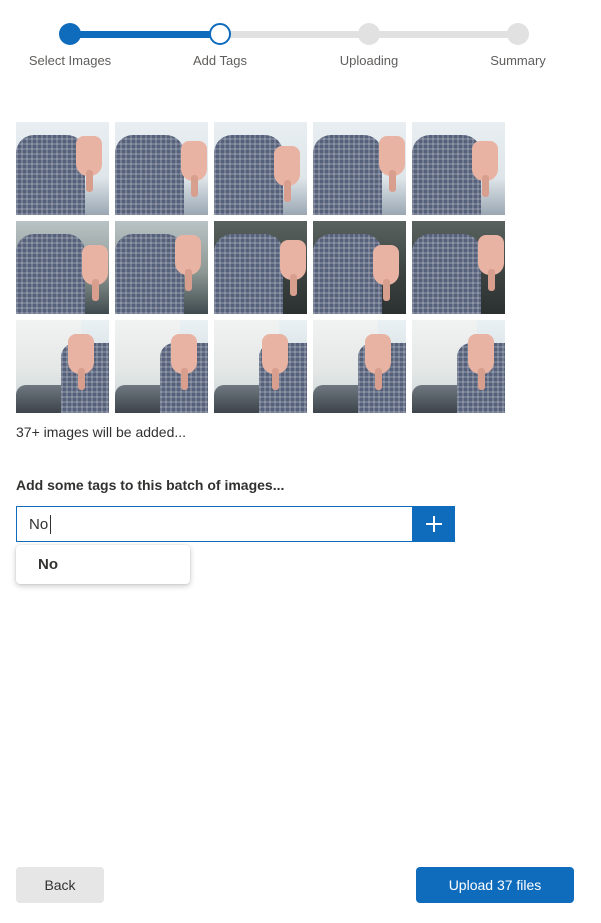 This screenshot has width=601, height=923. What do you see at coordinates (145, 34) in the screenshot?
I see `stepper-progress-fill` at bounding box center [145, 34].